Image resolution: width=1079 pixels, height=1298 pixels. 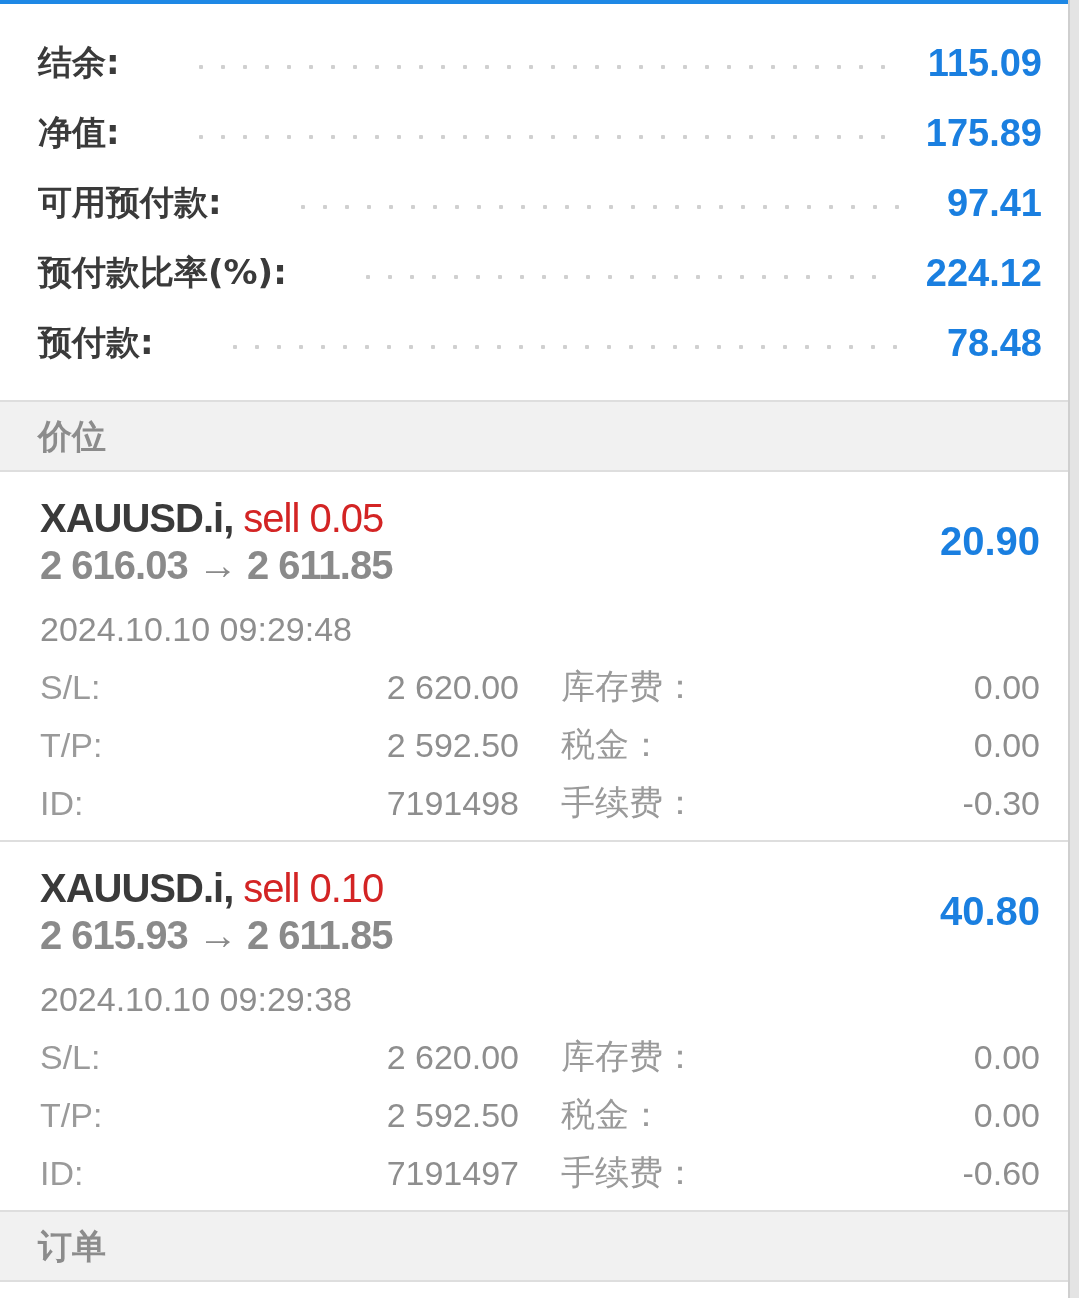 What do you see at coordinates (196, 629) in the screenshot?
I see `open-time: 2024.10.10 09:29:48` at bounding box center [196, 629].